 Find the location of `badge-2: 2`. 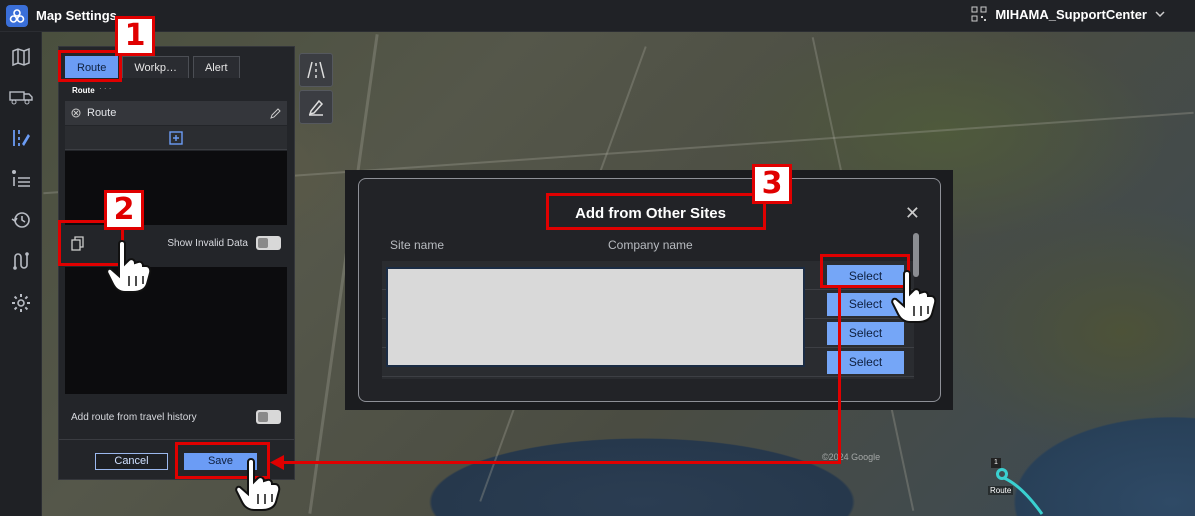

badge-2: 2 is located at coordinates (124, 210).